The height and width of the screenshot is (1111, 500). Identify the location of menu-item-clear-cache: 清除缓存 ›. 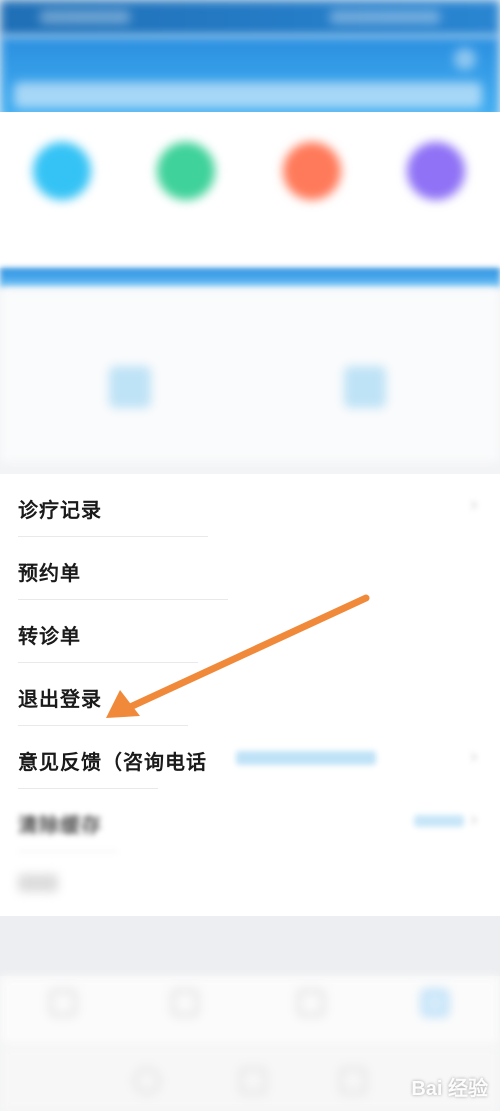
(250, 820).